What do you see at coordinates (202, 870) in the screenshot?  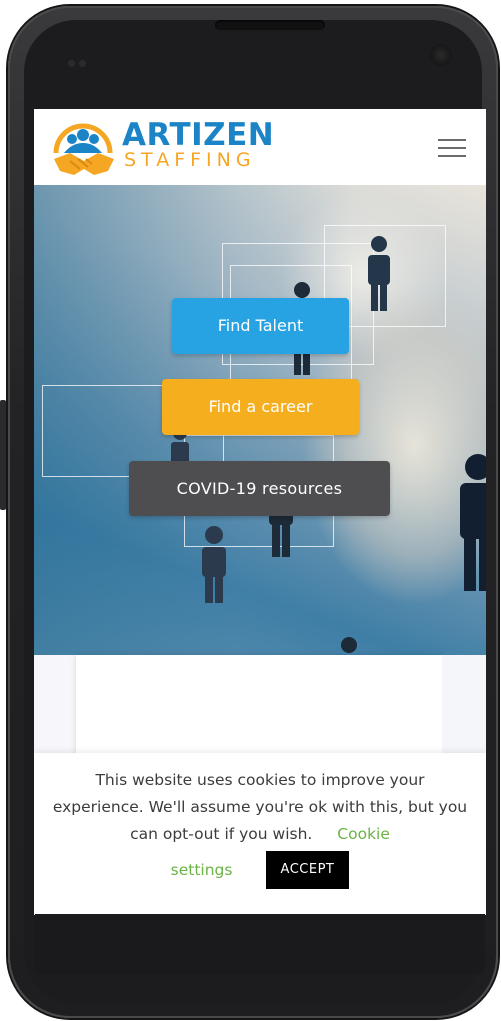 I see `cookie-settings-link-continued: settings` at bounding box center [202, 870].